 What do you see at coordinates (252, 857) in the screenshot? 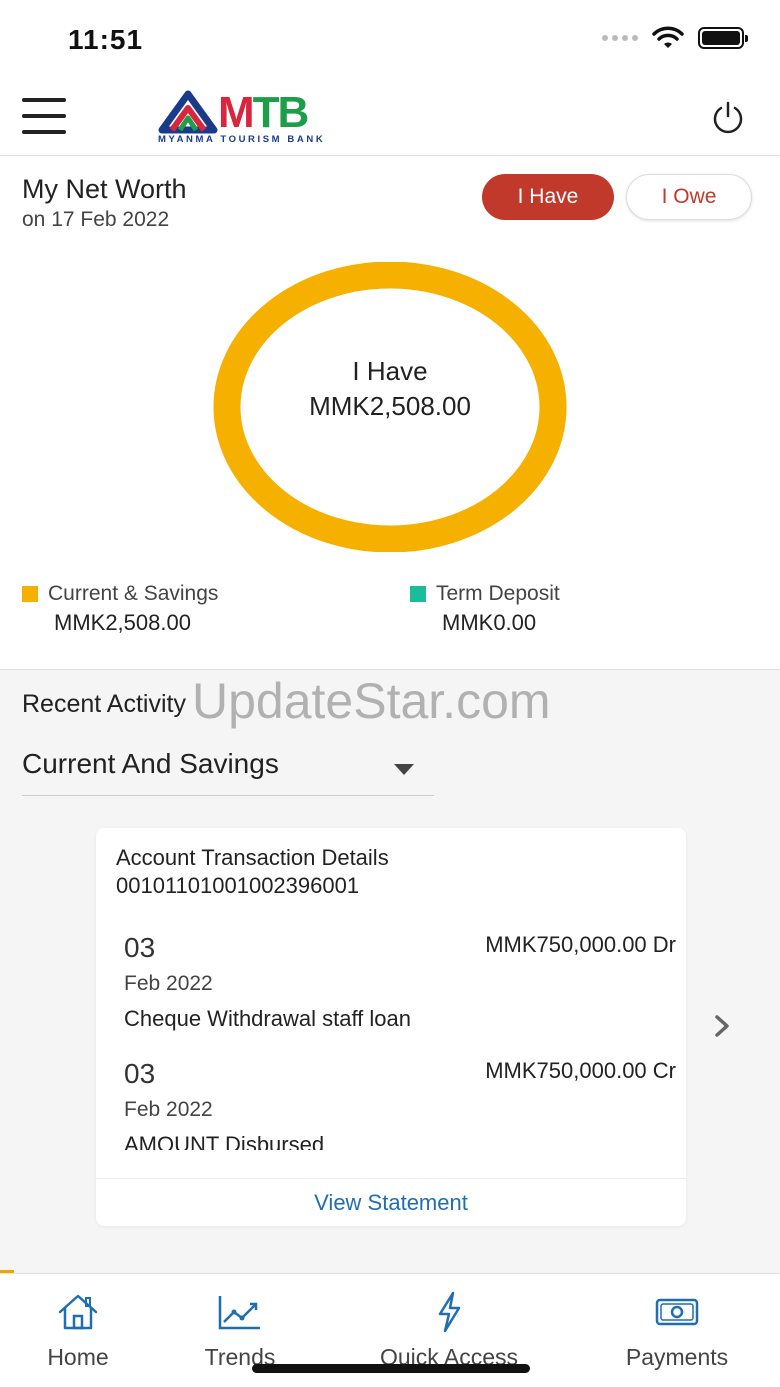
I see `transaction-card-title: Account Transaction Details` at bounding box center [252, 857].